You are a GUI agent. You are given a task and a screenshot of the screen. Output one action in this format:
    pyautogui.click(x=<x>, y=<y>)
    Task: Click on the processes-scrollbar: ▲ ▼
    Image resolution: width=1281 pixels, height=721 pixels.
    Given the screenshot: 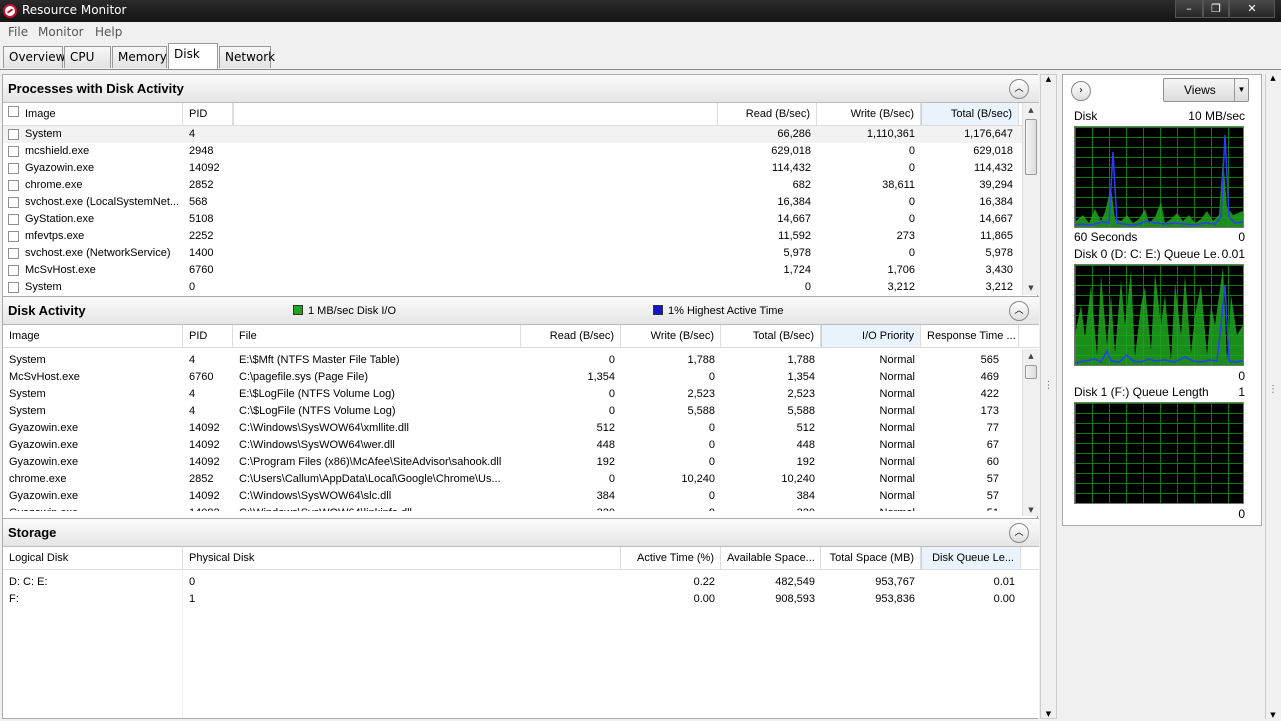 What is the action you would take?
    pyautogui.click(x=1030, y=199)
    